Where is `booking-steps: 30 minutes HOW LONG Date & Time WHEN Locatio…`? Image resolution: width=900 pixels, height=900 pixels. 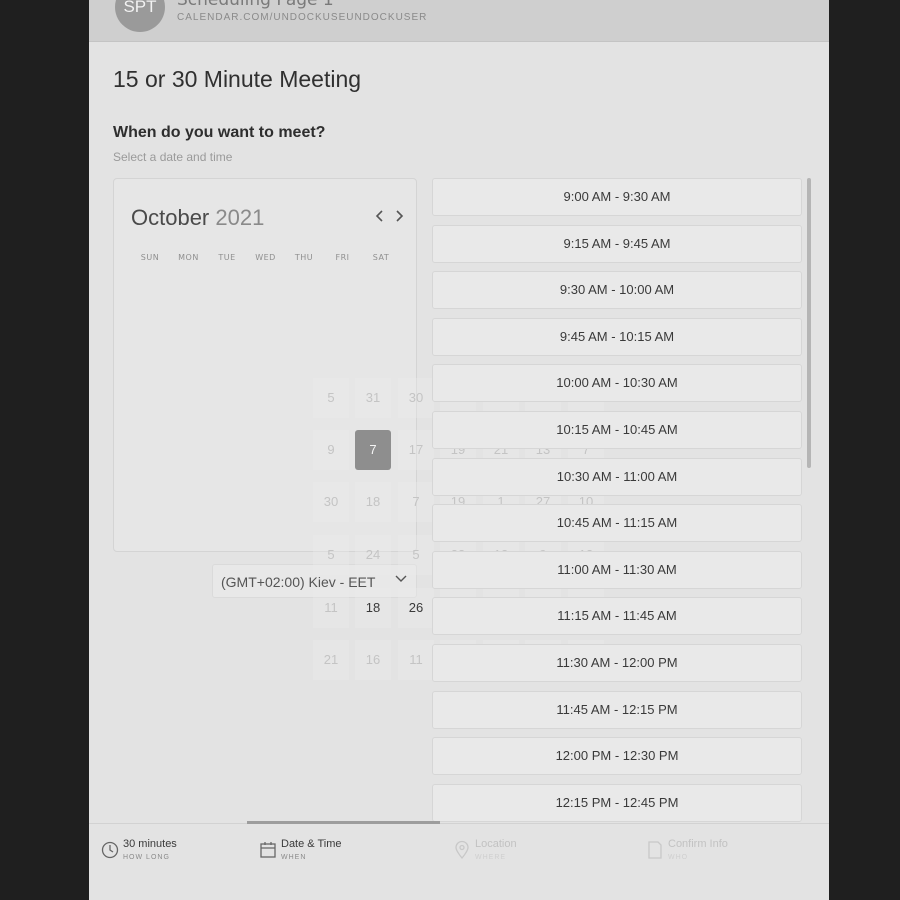
booking-steps: 30 minutes HOW LONG Date & Time WHEN Locatio… is located at coordinates (459, 860).